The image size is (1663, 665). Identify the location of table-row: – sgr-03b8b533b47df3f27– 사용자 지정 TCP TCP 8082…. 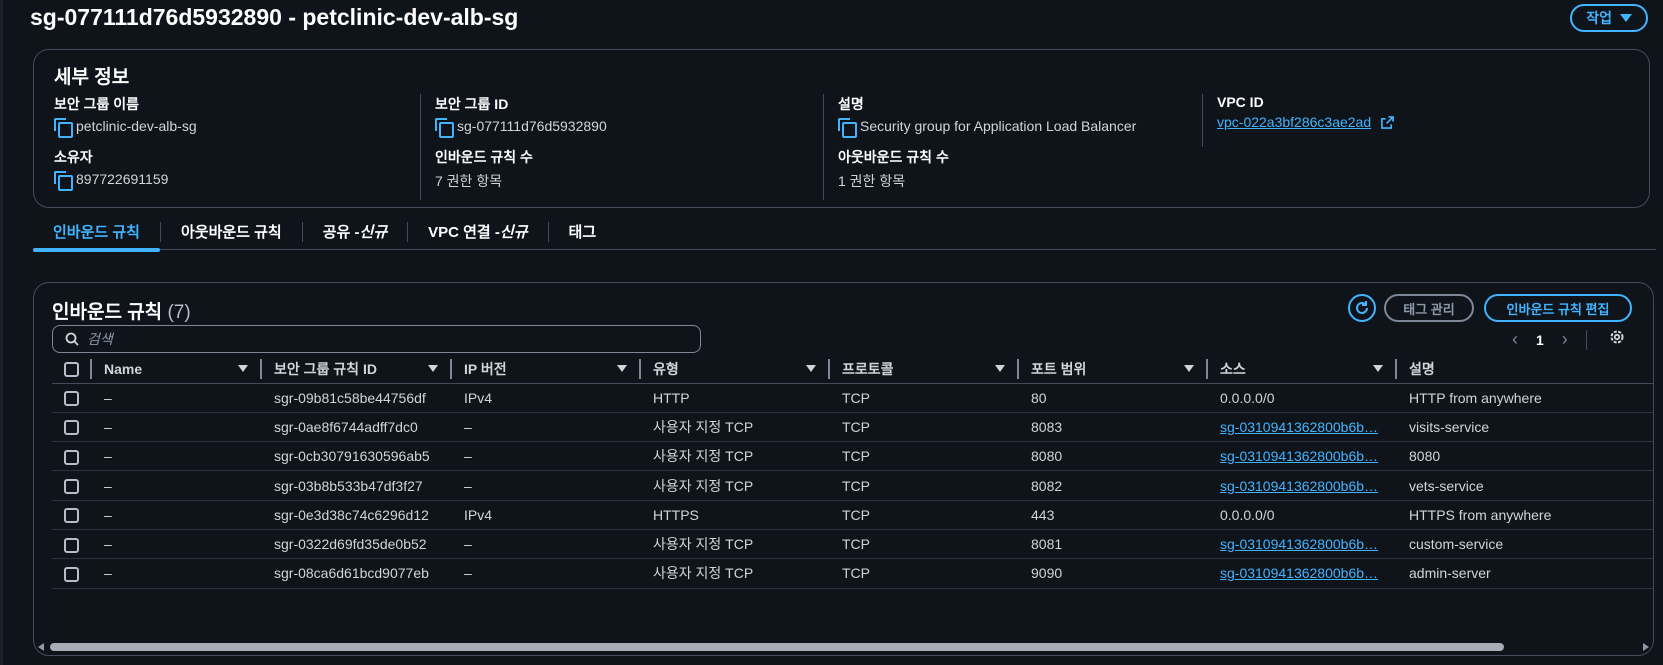
(852, 485).